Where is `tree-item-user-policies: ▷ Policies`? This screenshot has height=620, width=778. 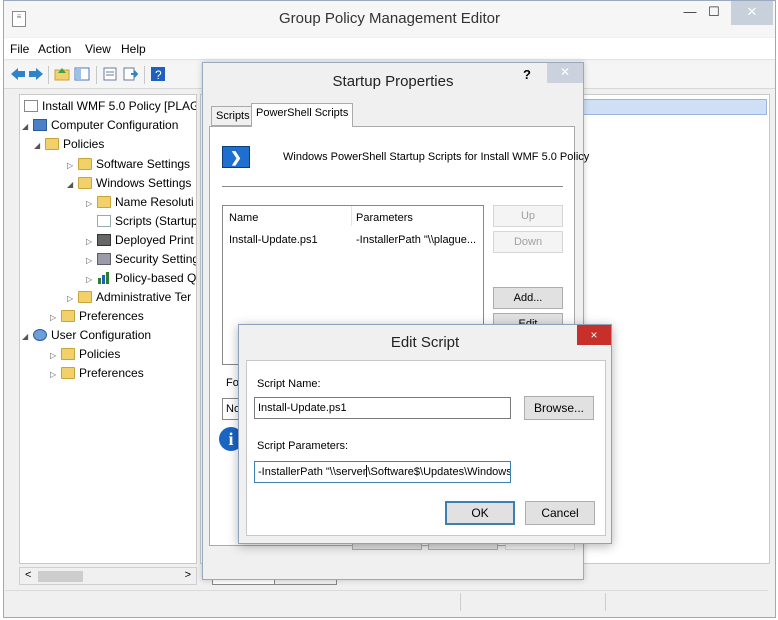
tree-item-user-policies: ▷ Policies is located at coordinates (85, 354).